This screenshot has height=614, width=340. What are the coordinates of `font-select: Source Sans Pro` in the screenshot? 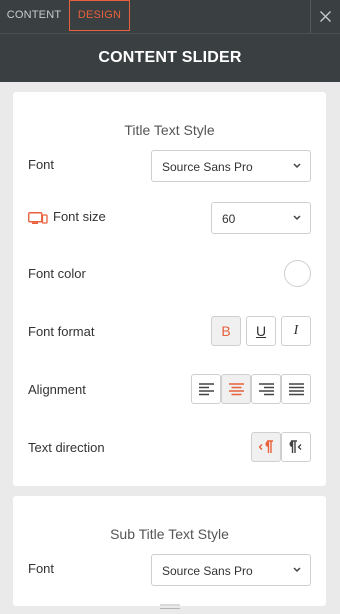 It's located at (231, 166).